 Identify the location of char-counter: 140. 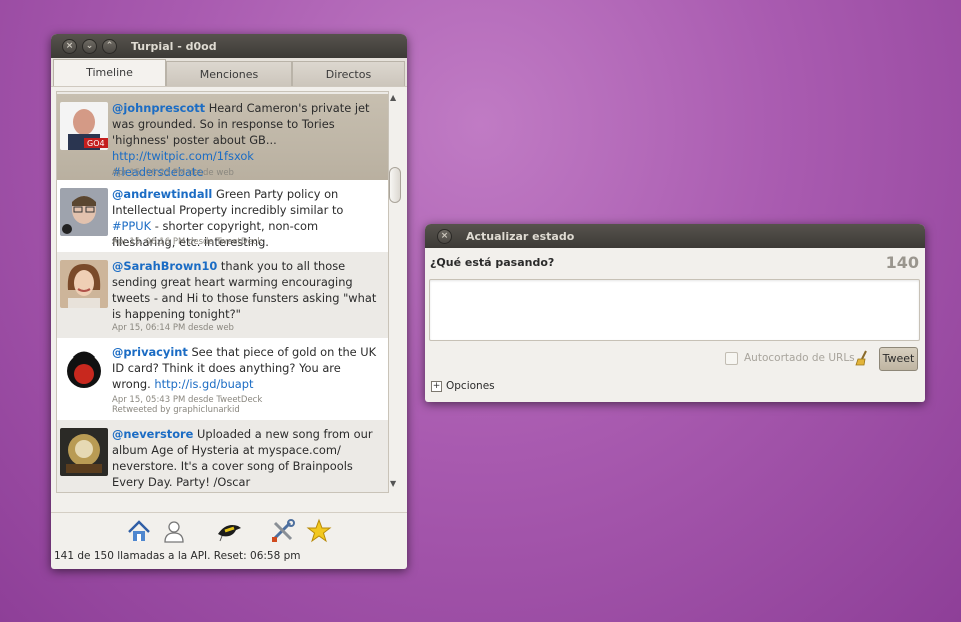
(902, 262).